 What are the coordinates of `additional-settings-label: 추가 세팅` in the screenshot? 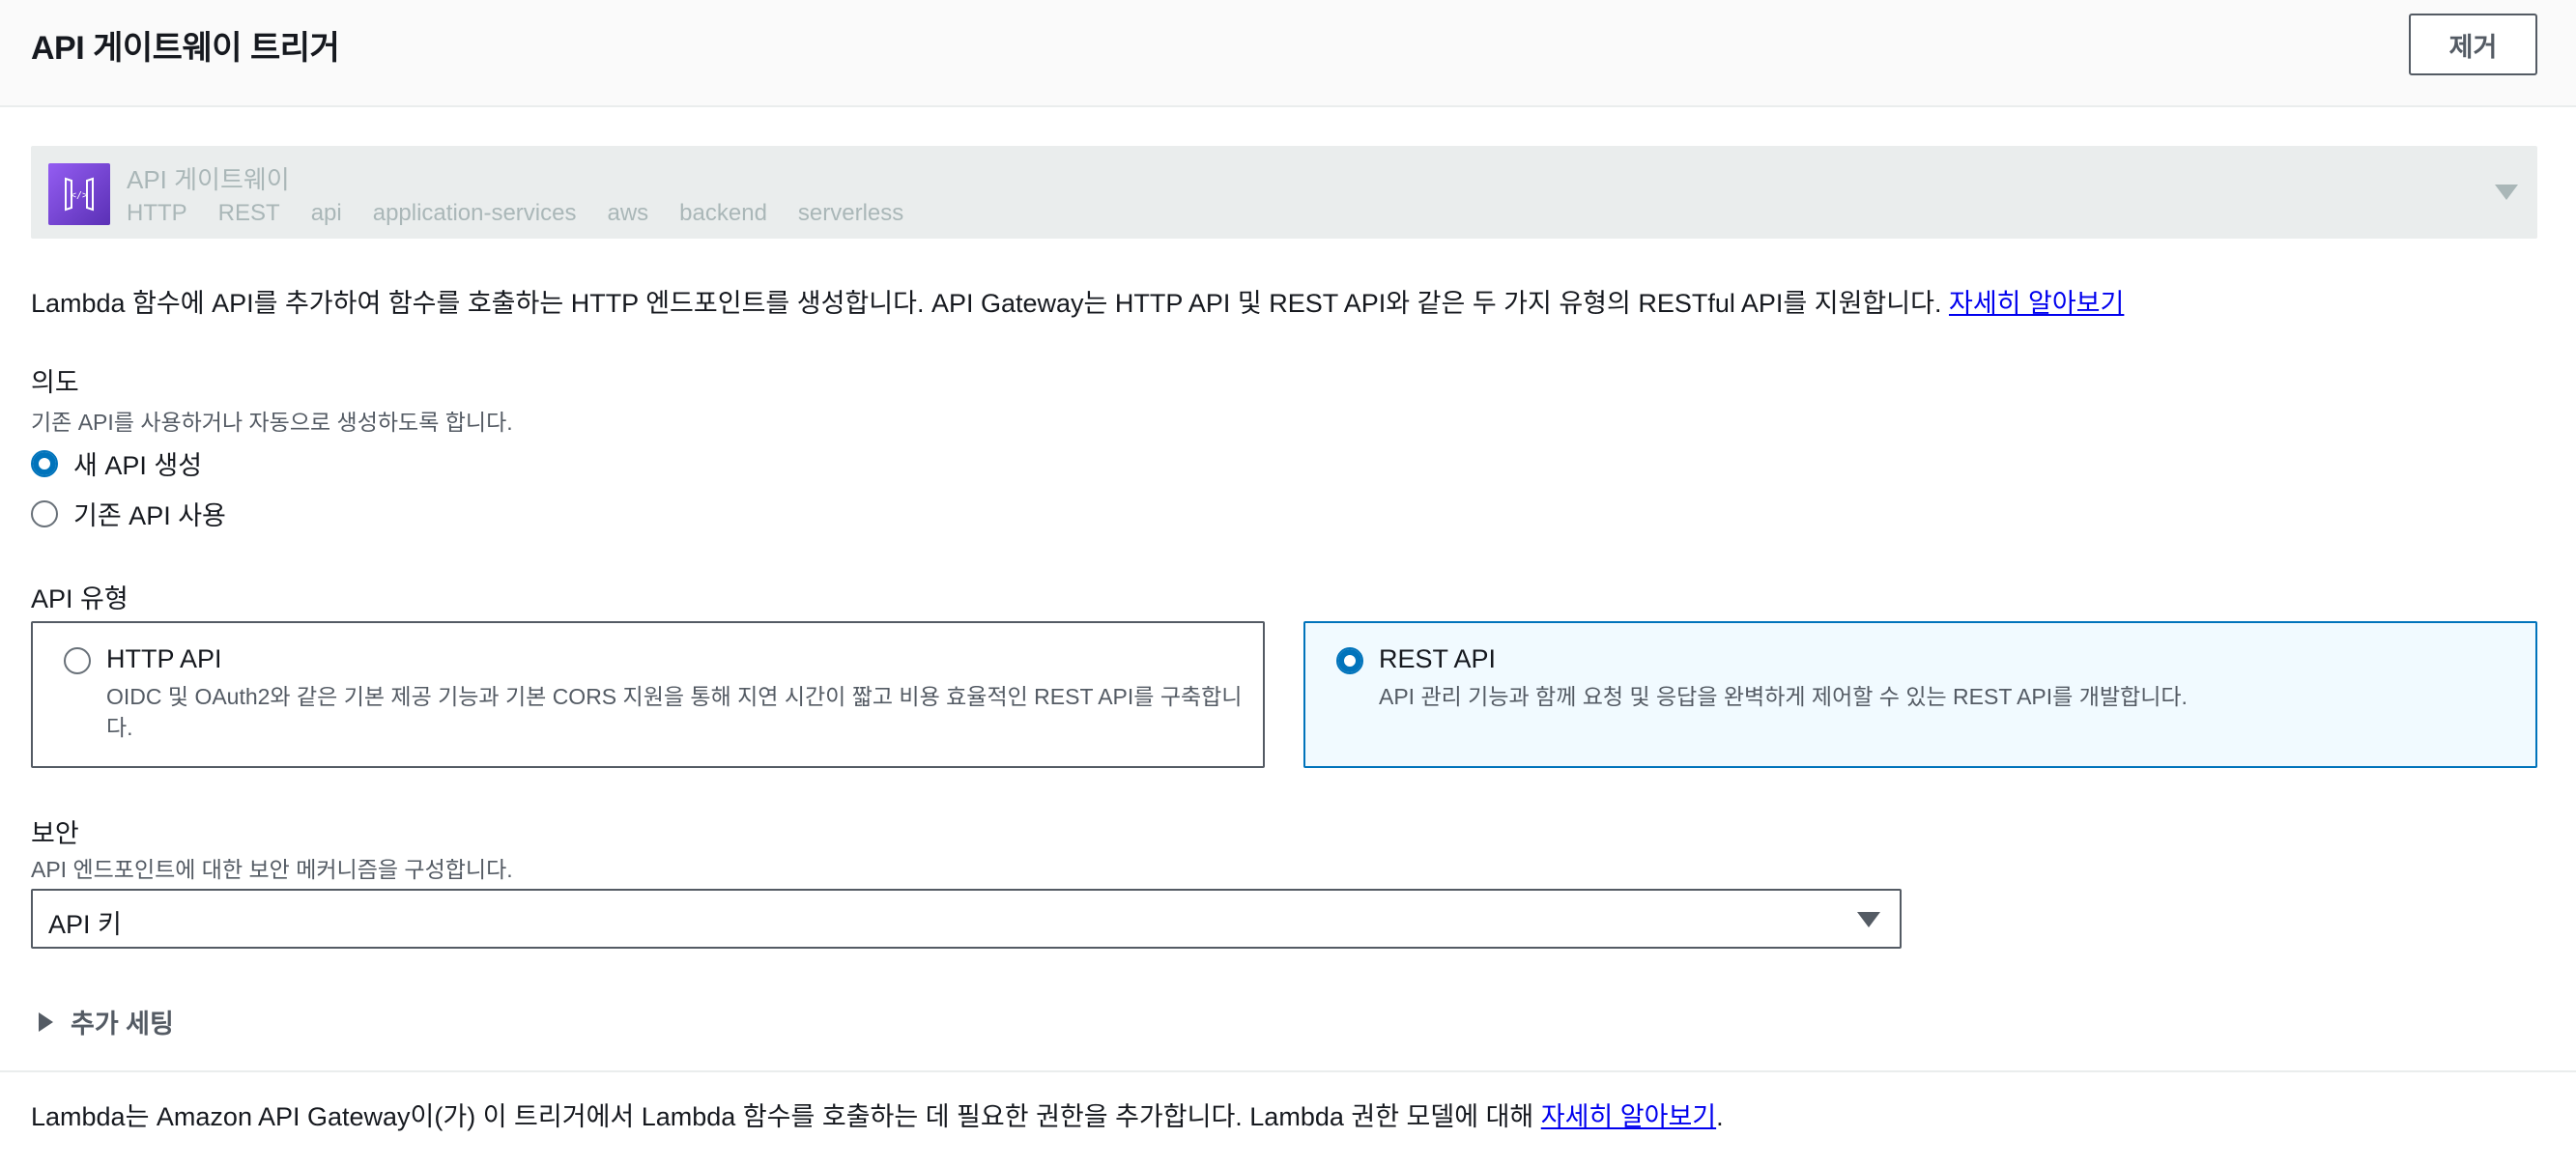 It's located at (123, 1024).